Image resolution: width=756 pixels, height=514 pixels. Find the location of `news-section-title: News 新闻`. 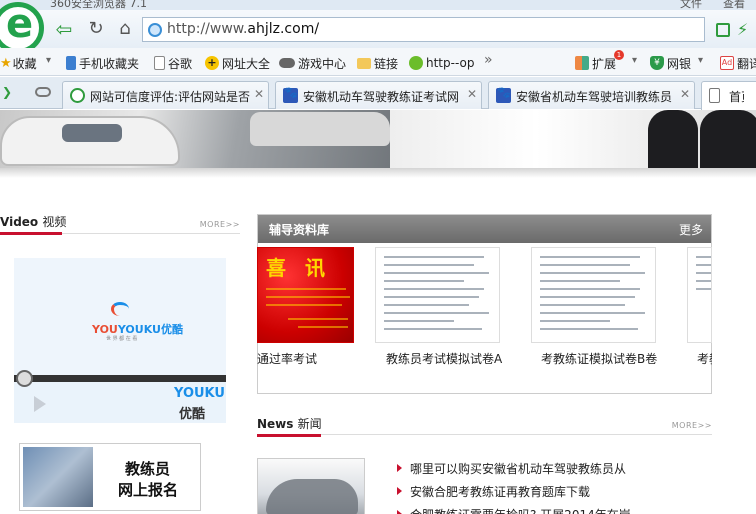

news-section-title: News 新闻 is located at coordinates (289, 424).